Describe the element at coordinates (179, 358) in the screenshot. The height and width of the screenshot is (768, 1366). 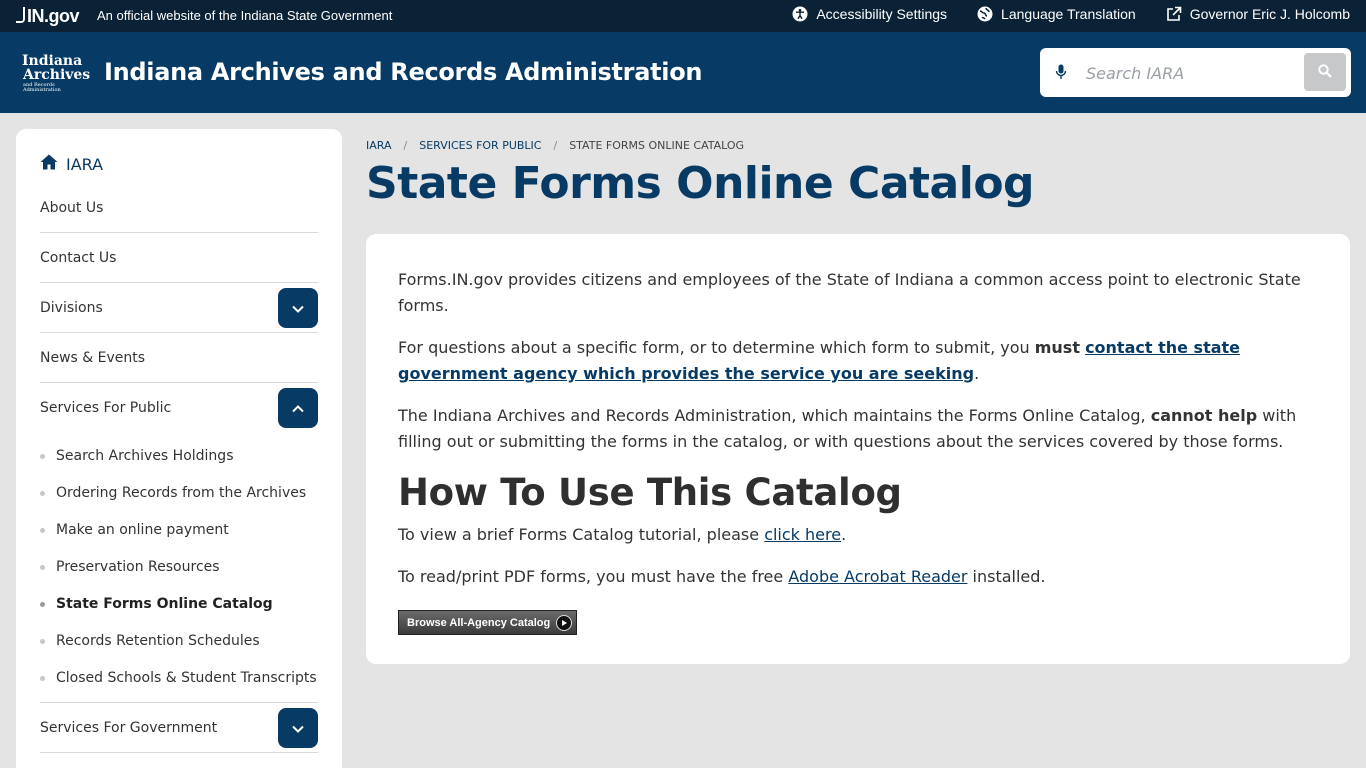
I see `sidebar-item-news-events: News & Events` at that location.